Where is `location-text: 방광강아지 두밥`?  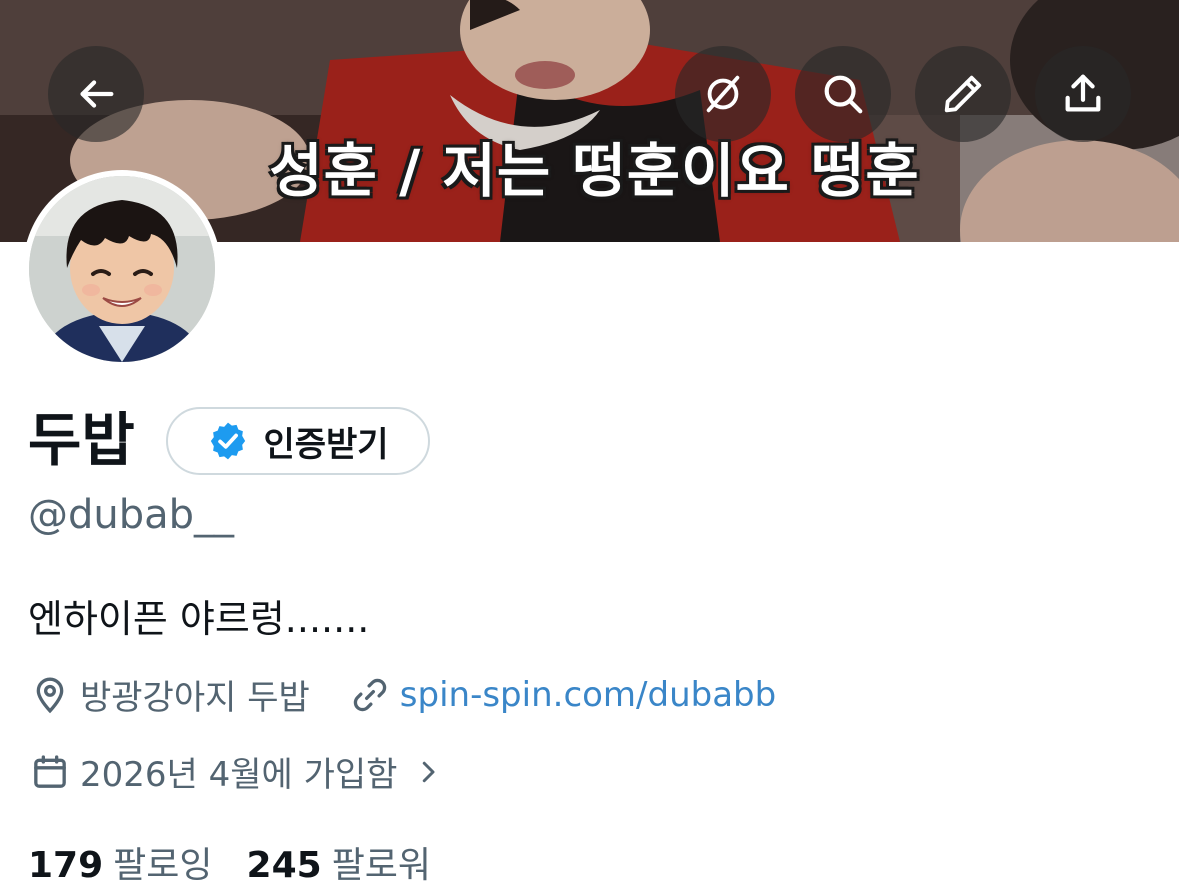
location-text: 방광강아지 두밥 is located at coordinates (195, 698).